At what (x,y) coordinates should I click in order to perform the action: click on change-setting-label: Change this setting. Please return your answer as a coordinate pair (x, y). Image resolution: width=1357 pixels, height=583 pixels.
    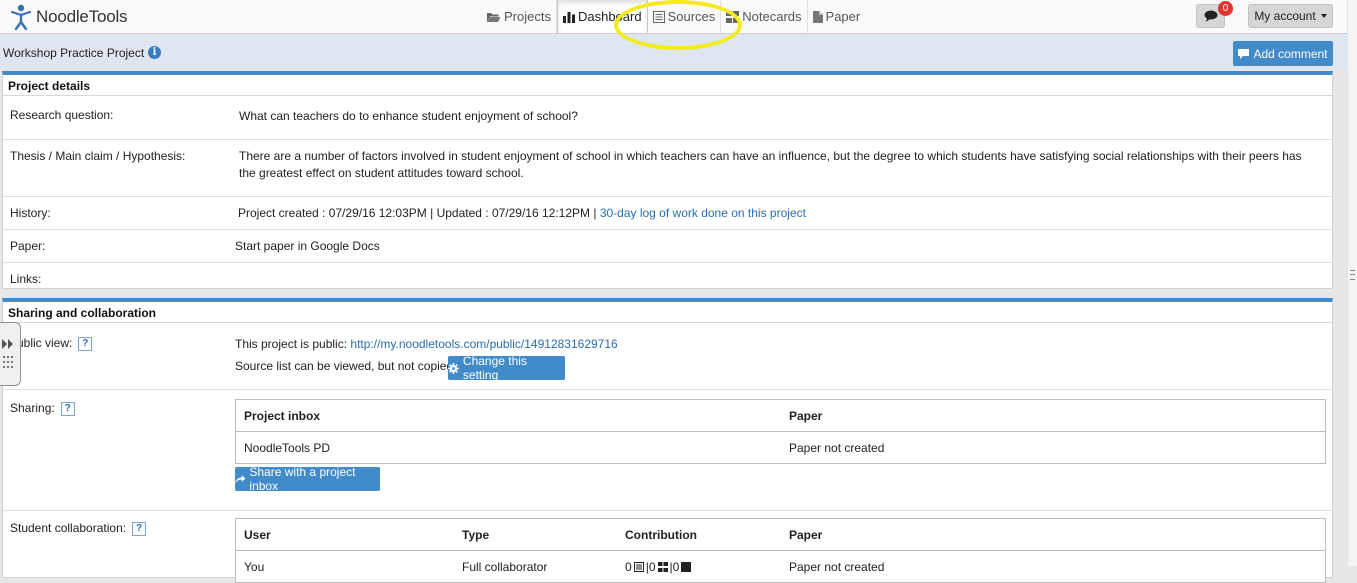
    Looking at the image, I should click on (494, 368).